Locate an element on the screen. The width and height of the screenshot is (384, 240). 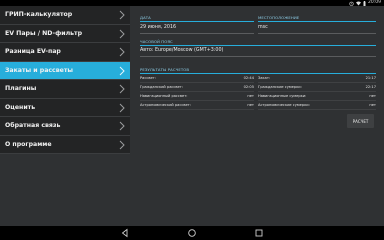
sidebar-item-label: Обратная связь is located at coordinates (33, 125).